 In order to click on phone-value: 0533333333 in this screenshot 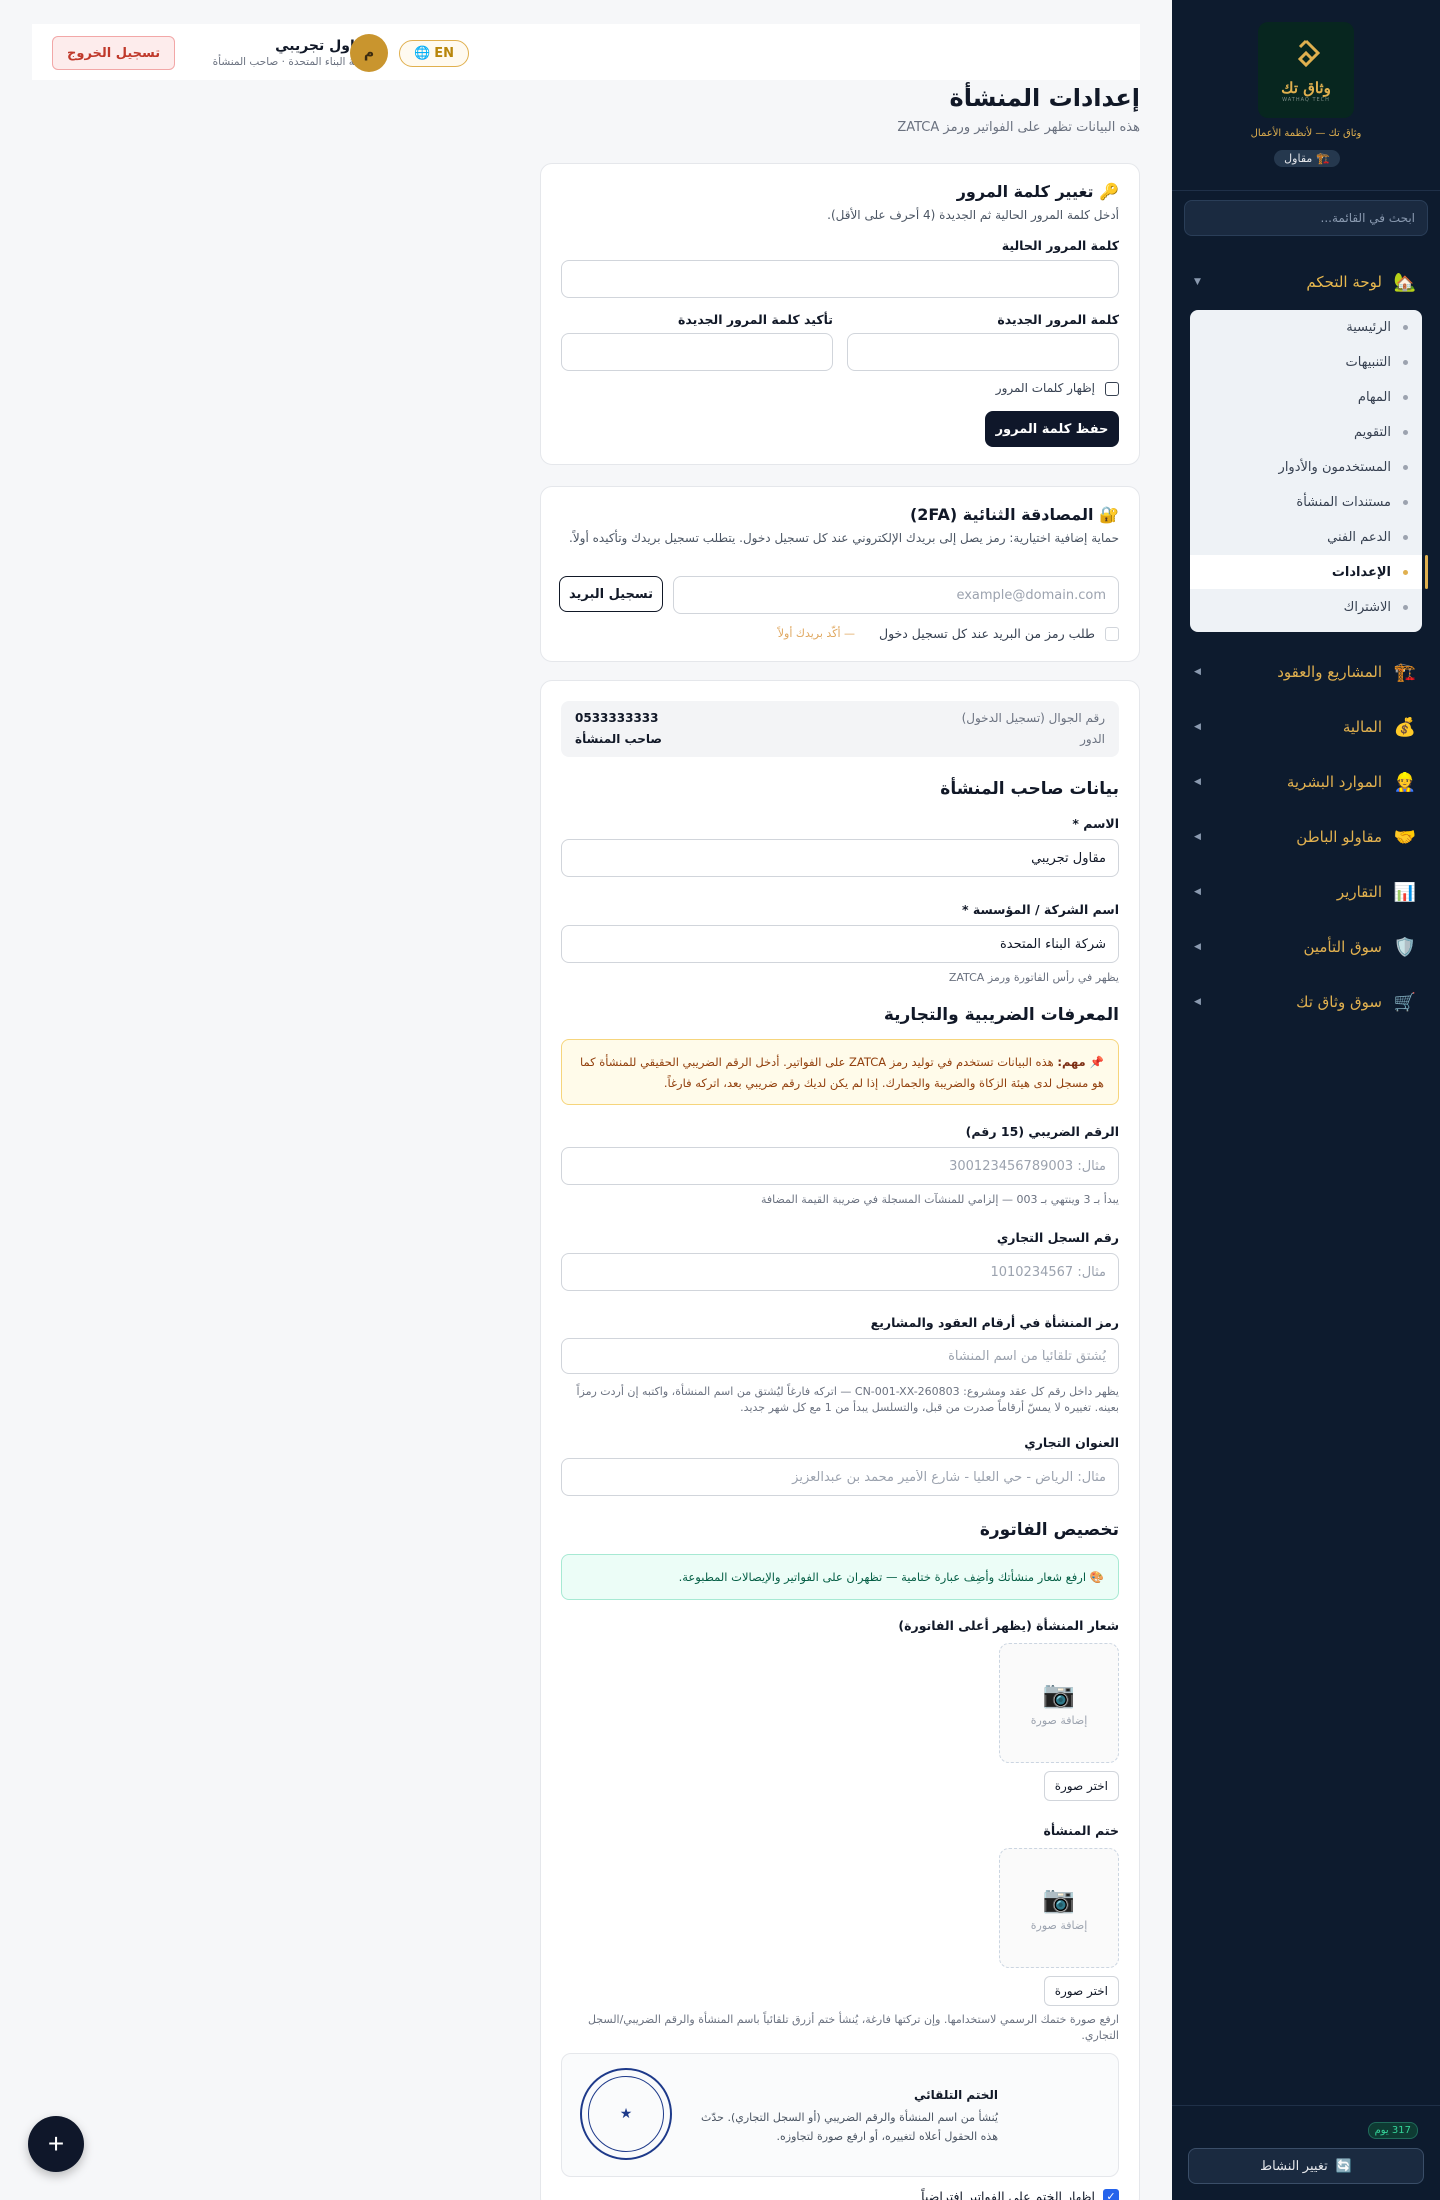, I will do `click(617, 718)`.